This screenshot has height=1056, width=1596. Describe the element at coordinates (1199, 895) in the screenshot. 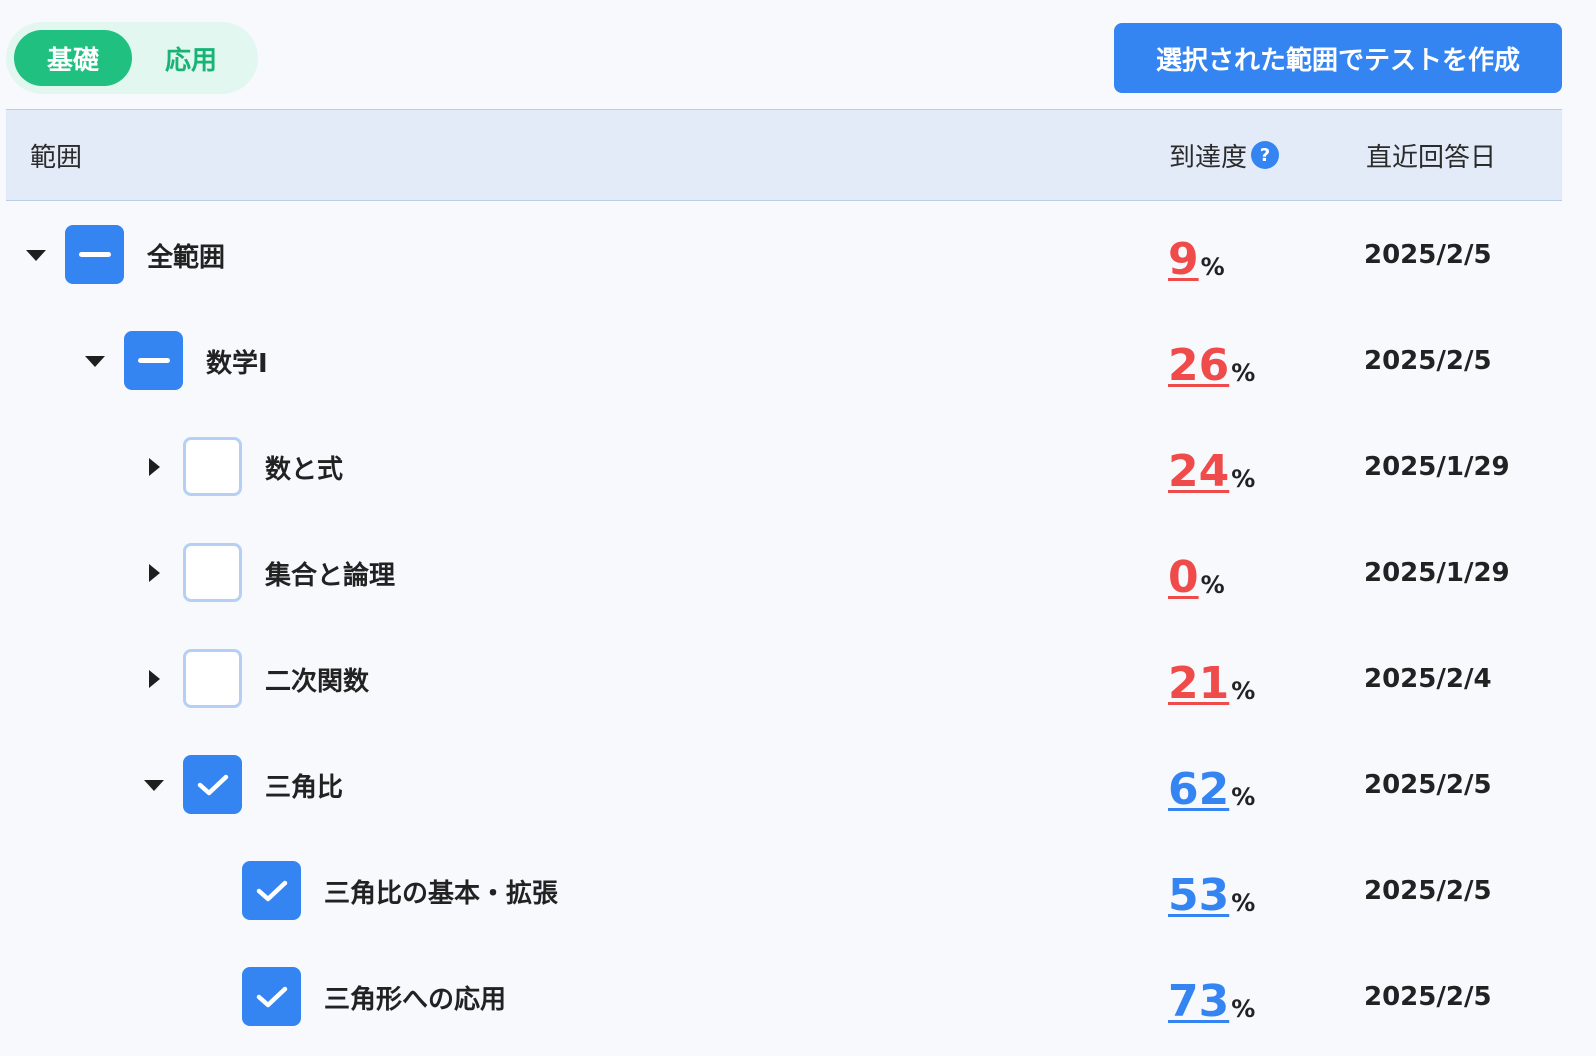

I see `progress-number: 53` at that location.